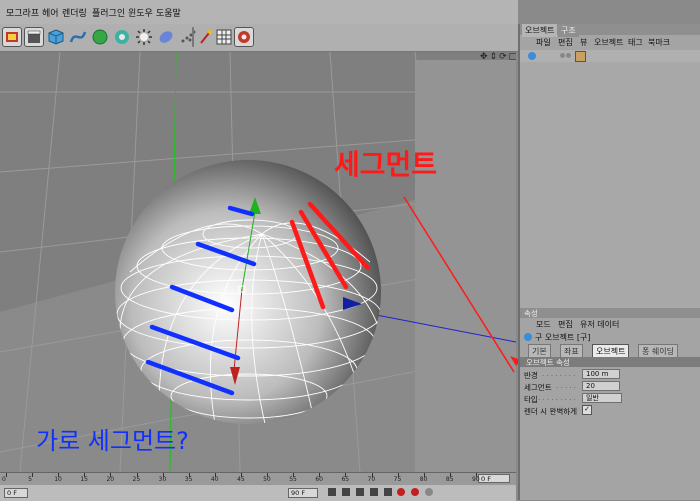  Describe the element at coordinates (449, 479) in the screenshot. I see `timeline-tick-label: 85` at that location.